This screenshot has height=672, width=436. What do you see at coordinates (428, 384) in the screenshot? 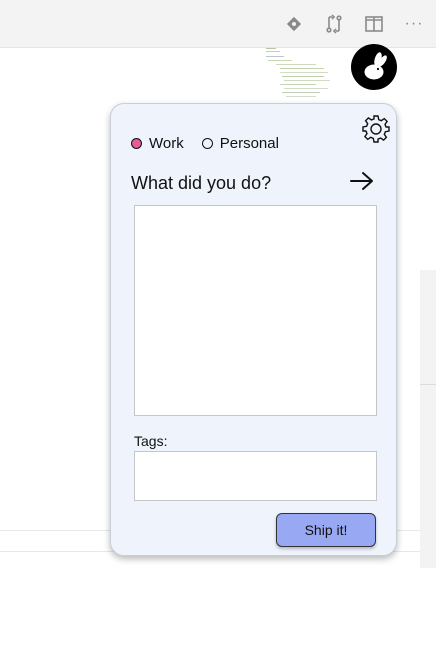
I see `side-panel-divider` at bounding box center [428, 384].